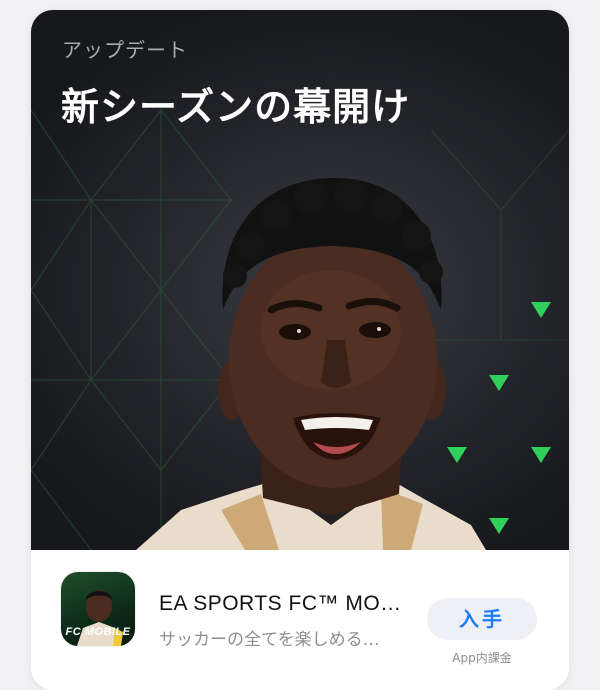  What do you see at coordinates (125, 50) in the screenshot?
I see `story-eyebrow: アップデート` at bounding box center [125, 50].